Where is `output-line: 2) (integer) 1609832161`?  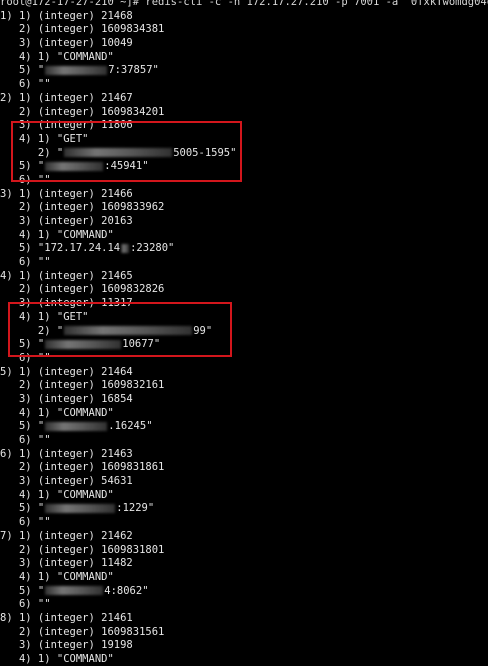 output-line: 2) (integer) 1609832161 is located at coordinates (82, 385).